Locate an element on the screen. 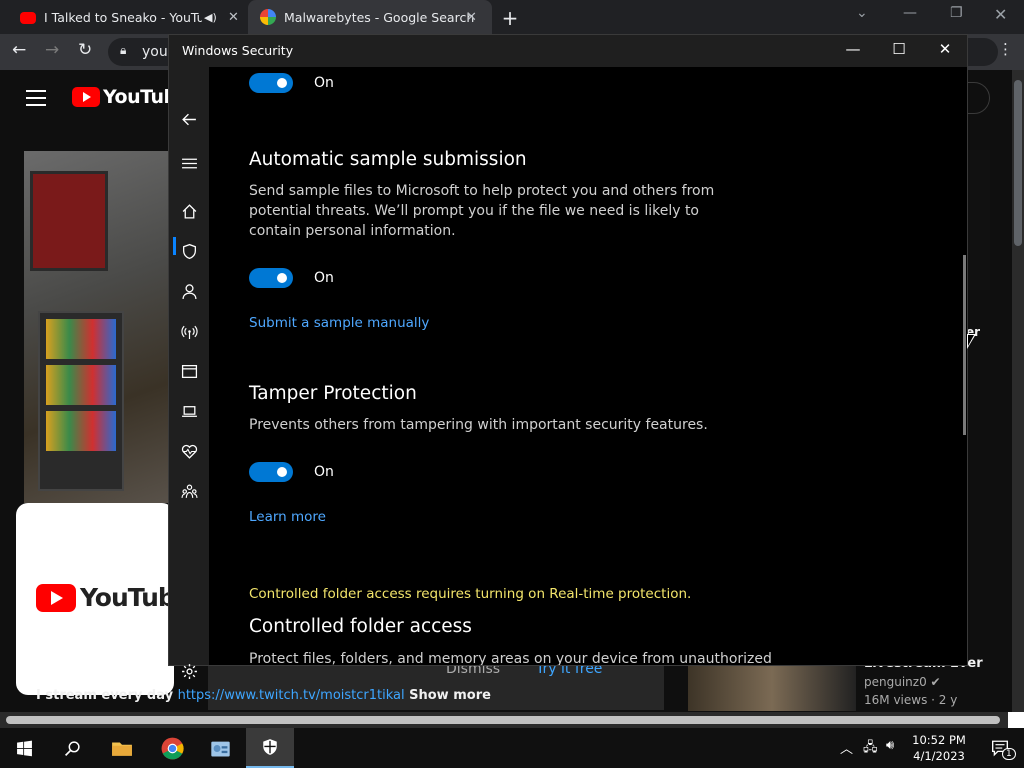 The image size is (1024, 768). related-video-thumbnail is located at coordinates (772, 688).